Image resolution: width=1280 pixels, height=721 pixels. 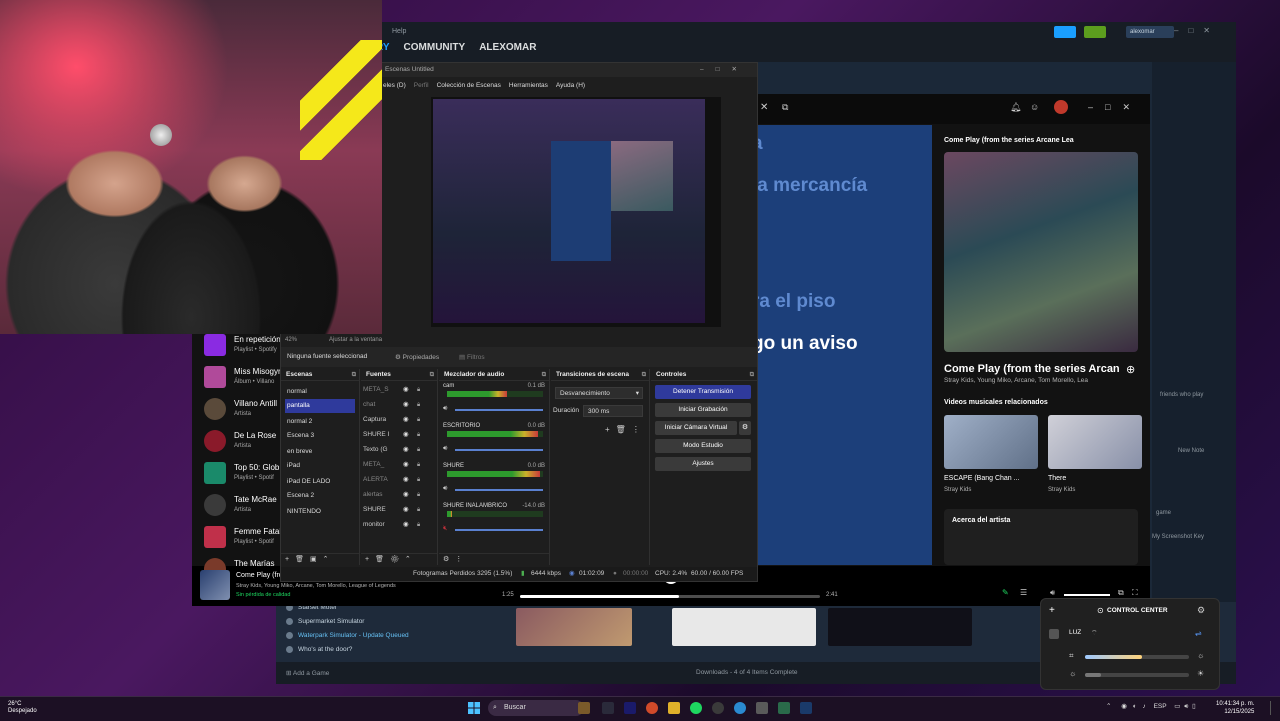 What do you see at coordinates (398, 465) in the screenshot?
I see `source-item: META_ ◉ 🔒︎` at bounding box center [398, 465].